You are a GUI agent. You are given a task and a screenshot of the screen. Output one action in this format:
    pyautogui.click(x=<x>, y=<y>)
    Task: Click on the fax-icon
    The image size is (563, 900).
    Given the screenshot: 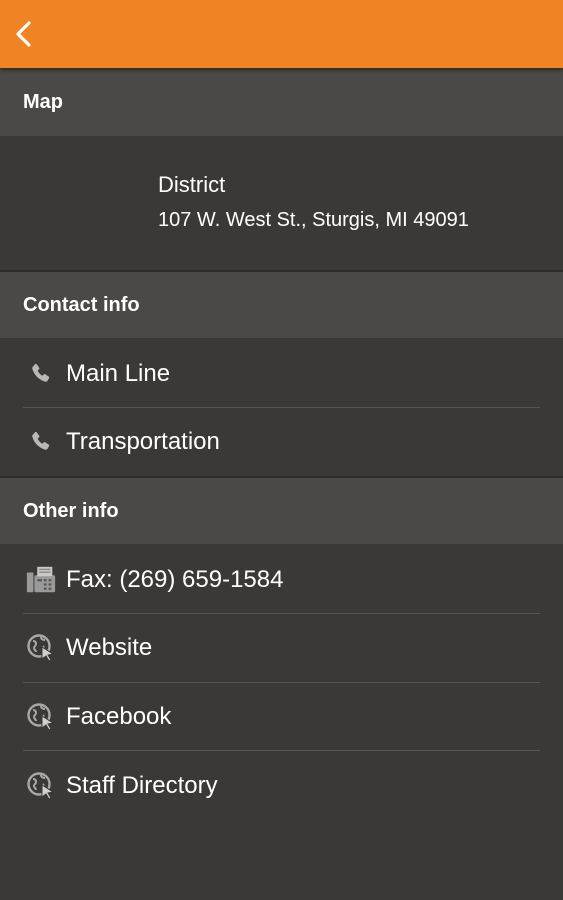 What is the action you would take?
    pyautogui.click(x=41, y=580)
    